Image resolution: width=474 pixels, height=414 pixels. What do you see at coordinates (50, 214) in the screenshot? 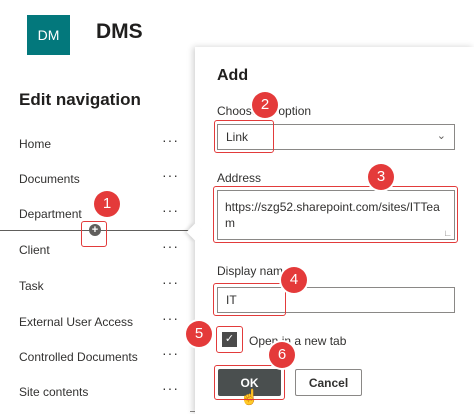
I see `nav-item-label: Department` at bounding box center [50, 214].